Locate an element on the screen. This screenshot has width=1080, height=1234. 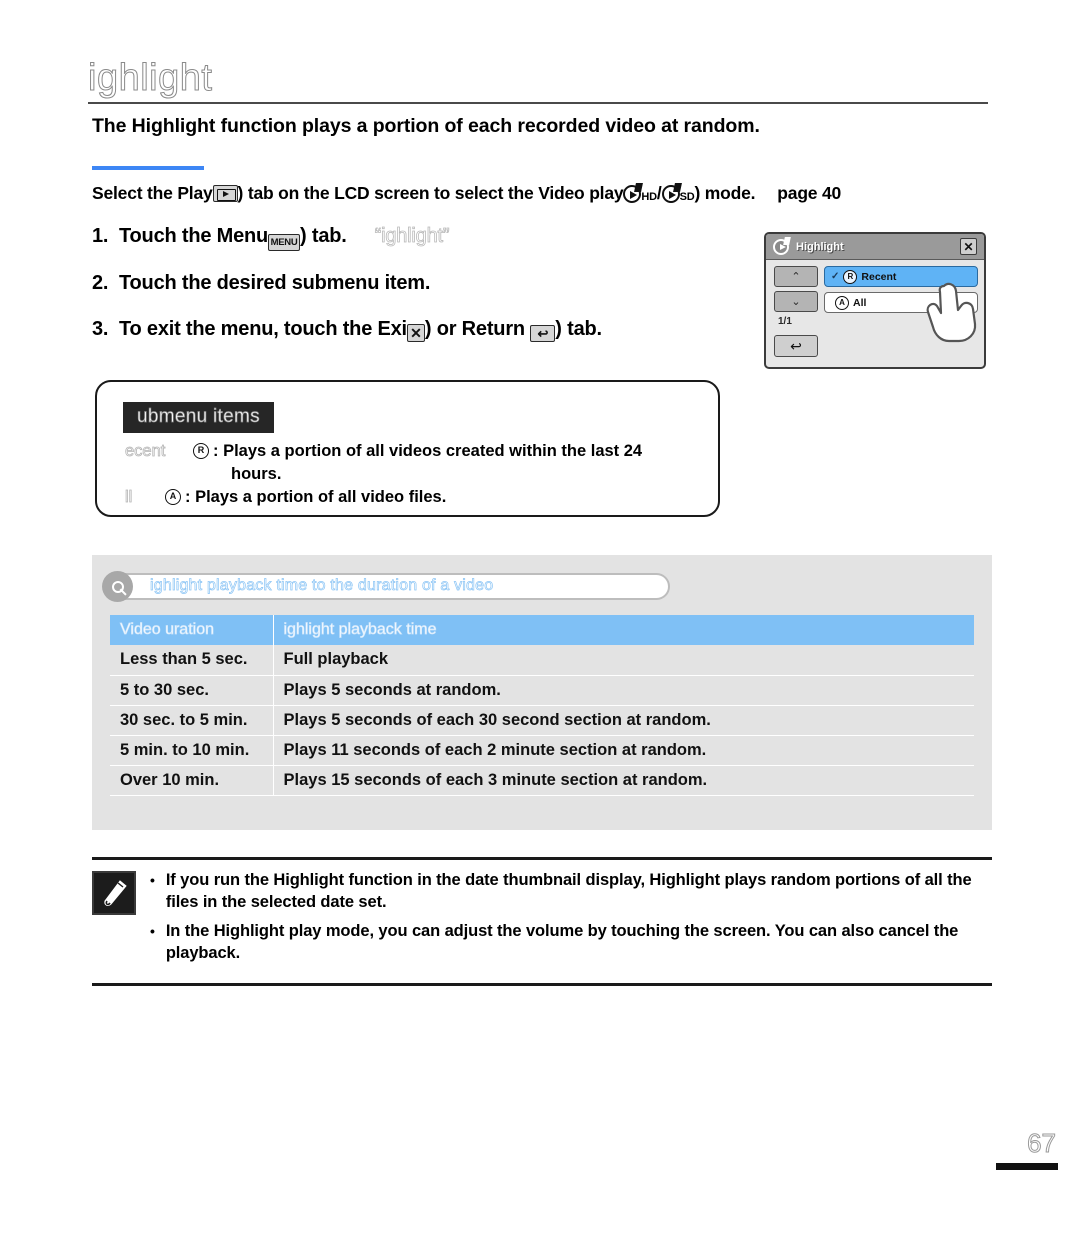
page-reference: page 40 is located at coordinates (809, 193).